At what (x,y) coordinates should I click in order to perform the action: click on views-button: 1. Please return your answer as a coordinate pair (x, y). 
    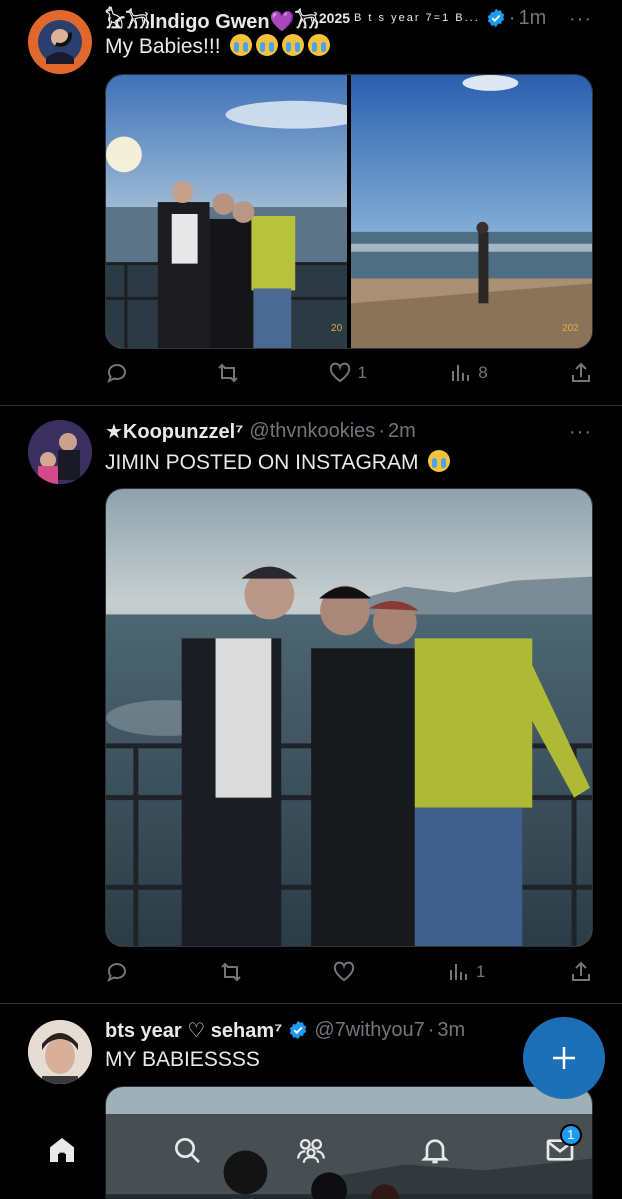
    Looking at the image, I should click on (465, 972).